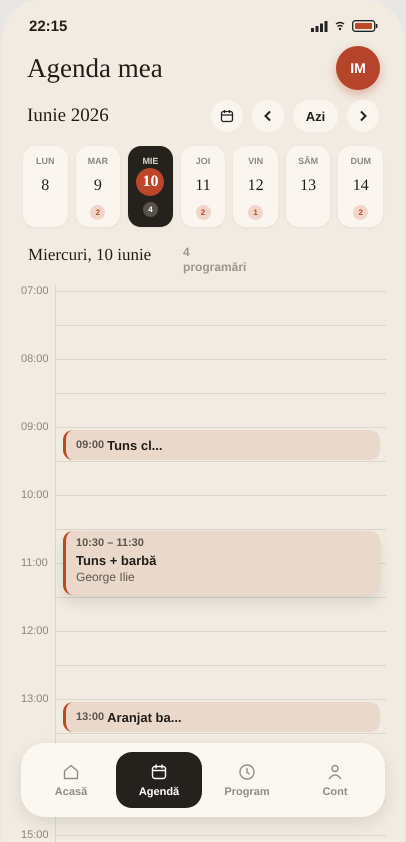 Image resolution: width=406 pixels, height=842 pixels. What do you see at coordinates (35, 359) in the screenshot?
I see `hour-label: 08:00` at bounding box center [35, 359].